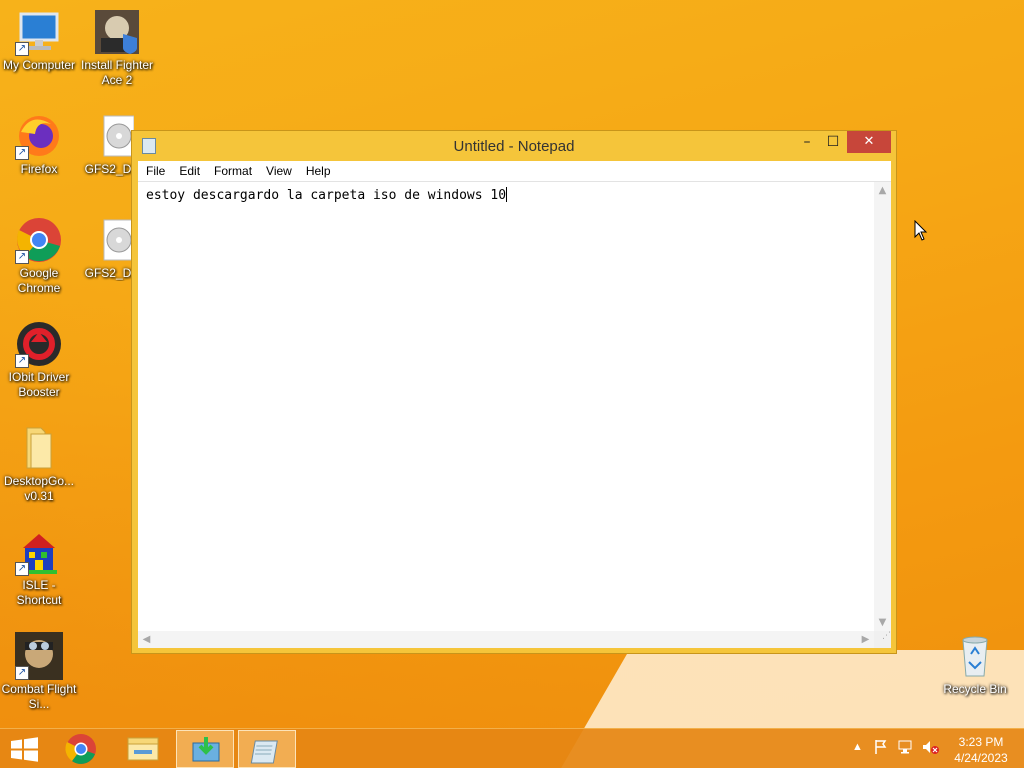 This screenshot has width=1024, height=768. Describe the element at coordinates (278, 169) in the screenshot. I see `menu-view: View` at that location.